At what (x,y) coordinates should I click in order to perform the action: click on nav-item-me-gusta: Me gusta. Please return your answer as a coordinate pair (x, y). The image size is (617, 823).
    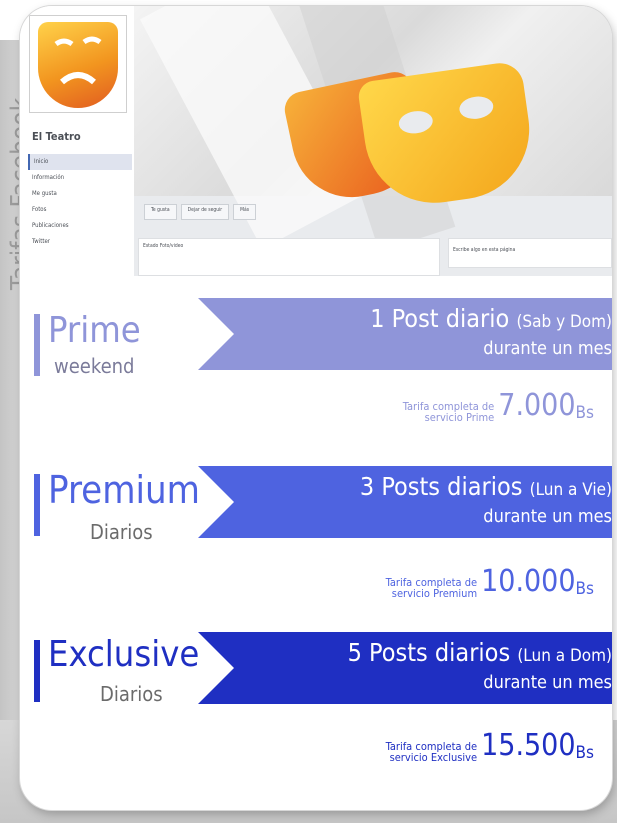
    Looking at the image, I should click on (80, 194).